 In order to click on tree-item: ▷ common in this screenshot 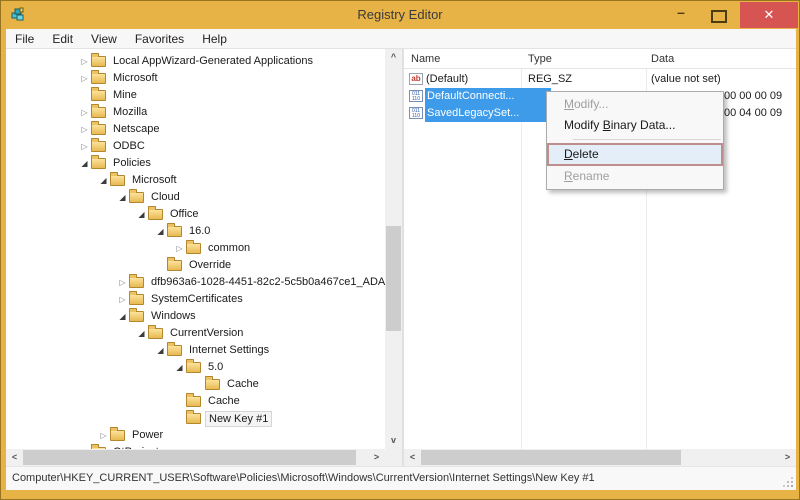, I will do `click(195, 248)`.